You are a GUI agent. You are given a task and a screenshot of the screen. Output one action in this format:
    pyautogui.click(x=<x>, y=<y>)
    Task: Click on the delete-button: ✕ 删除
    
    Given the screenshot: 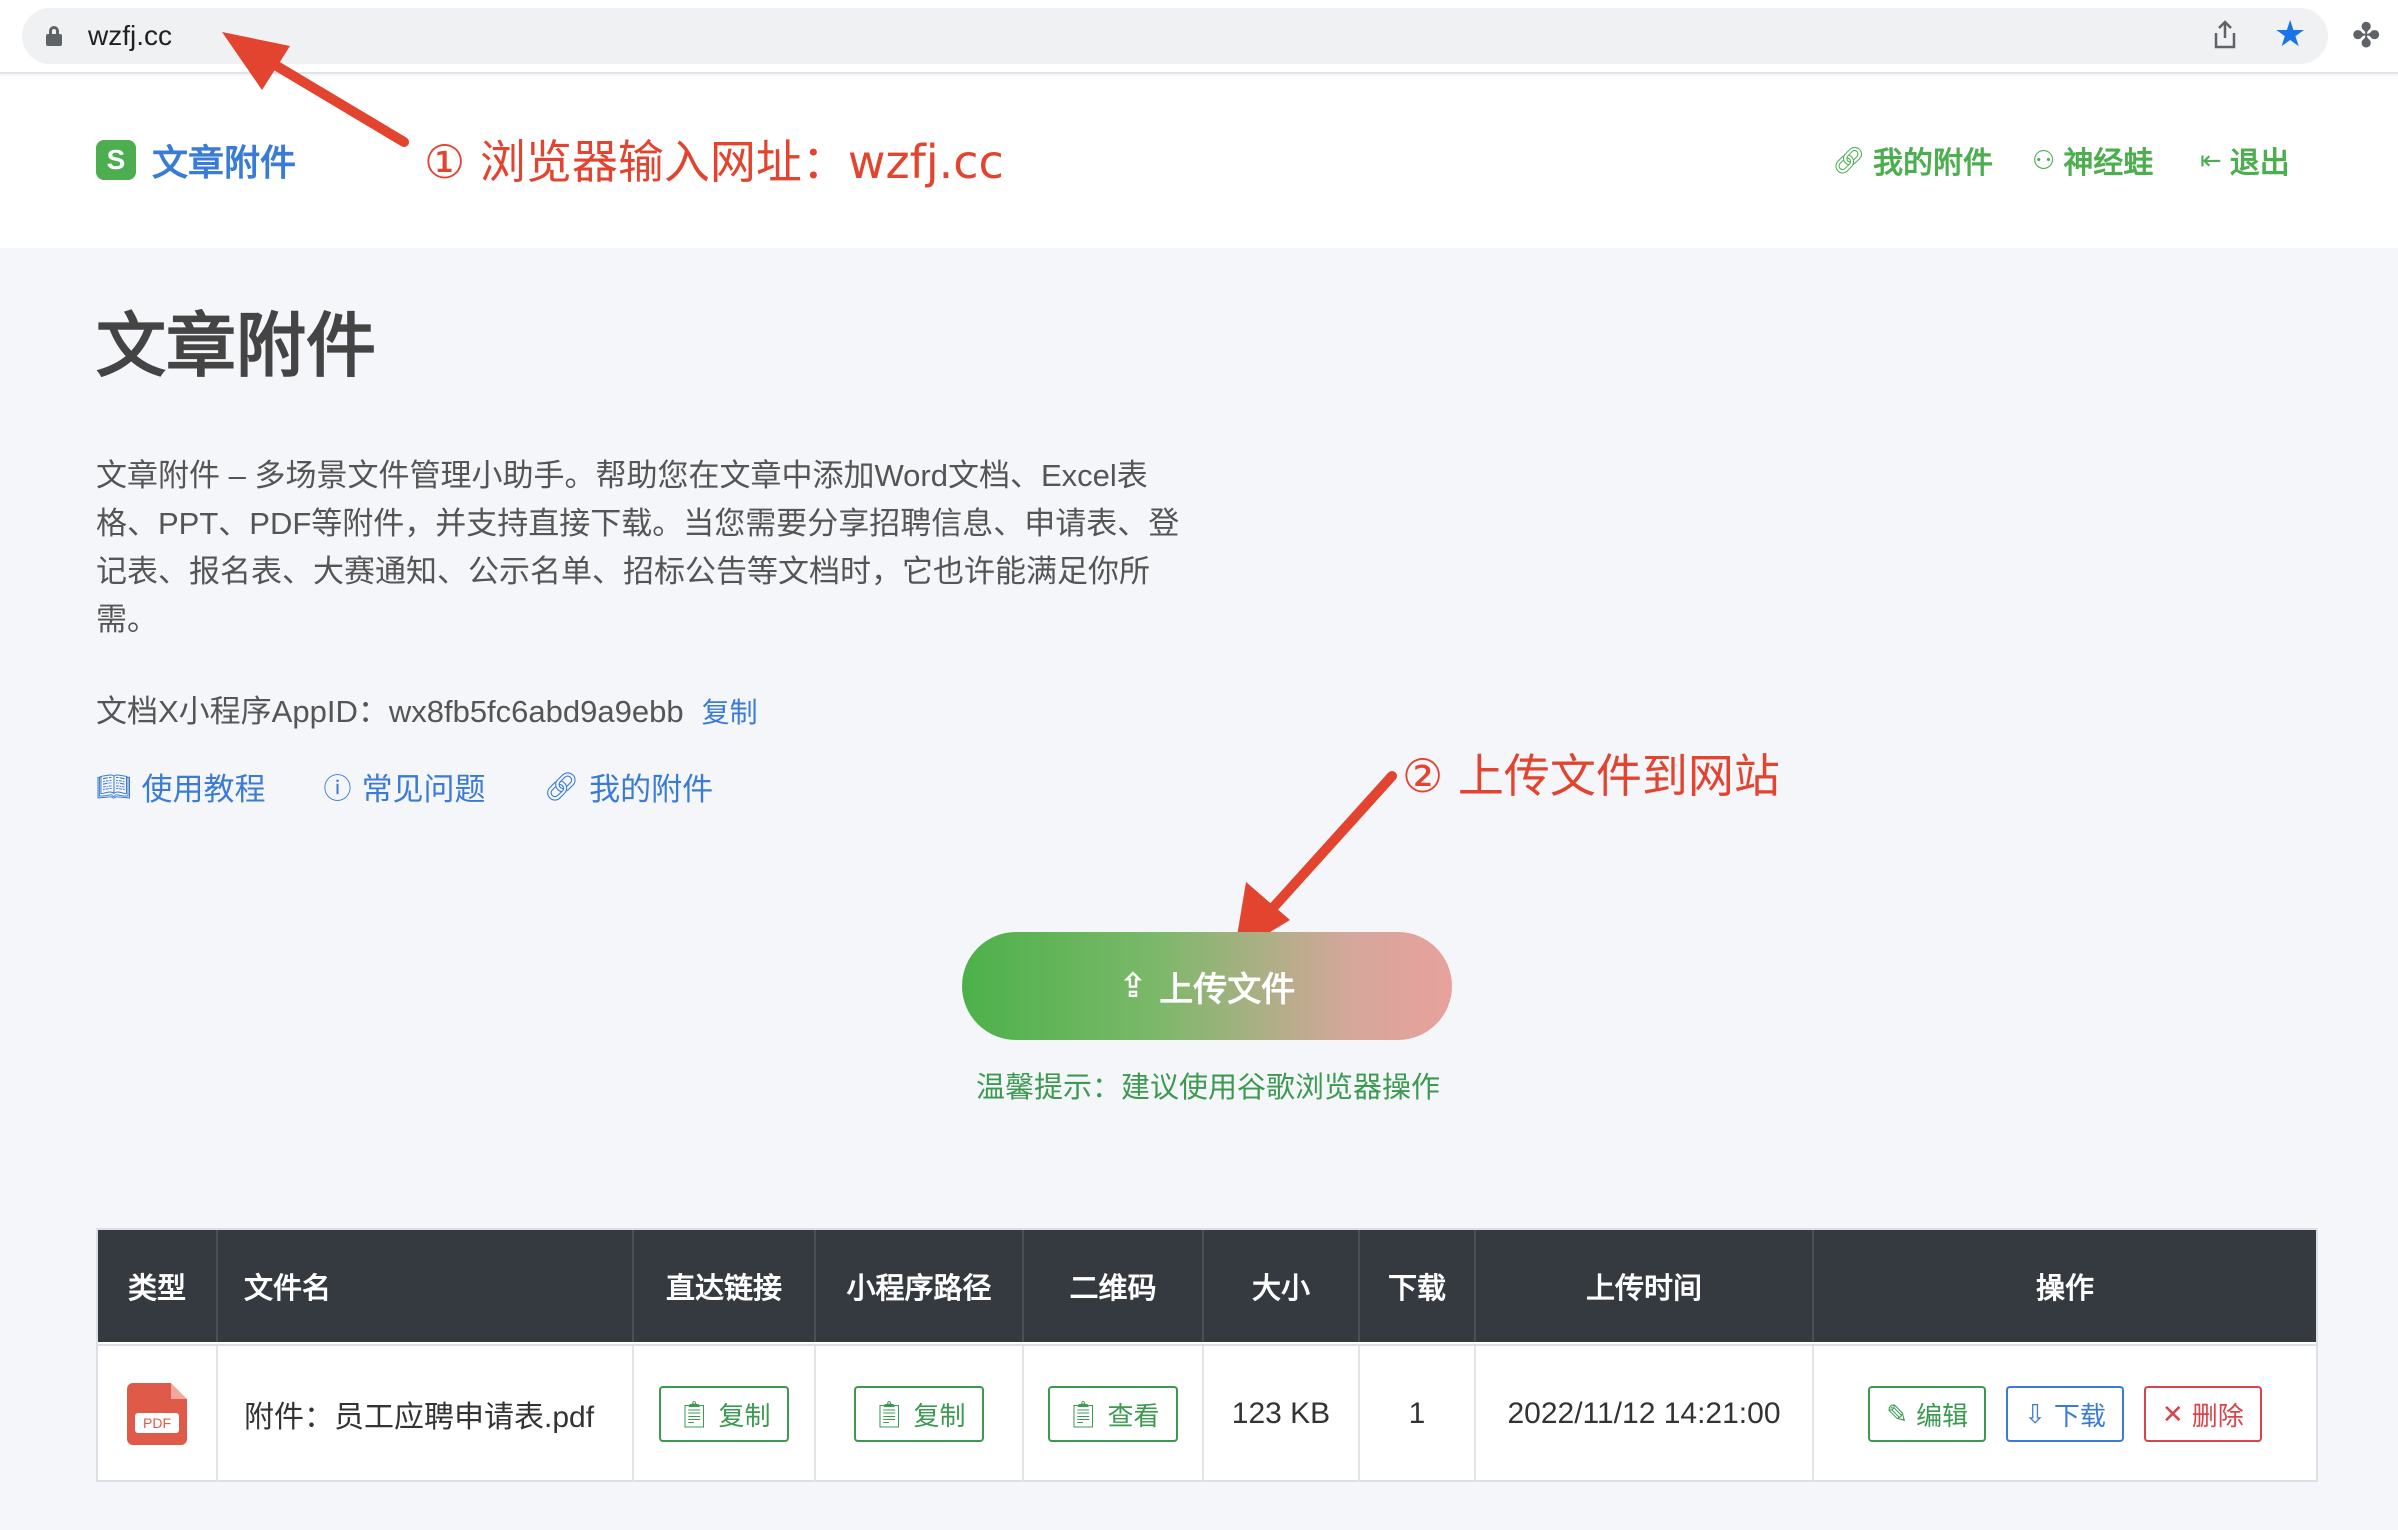 What is the action you would take?
    pyautogui.click(x=2202, y=1414)
    